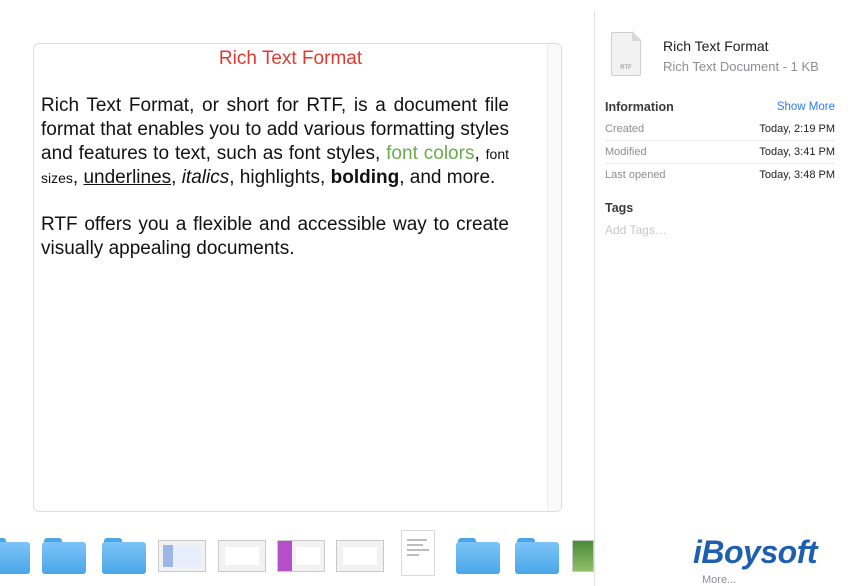 Image resolution: width=855 pixels, height=586 pixels. Describe the element at coordinates (720, 129) in the screenshot. I see `info-row-created: Created Today, 2:19 PM` at that location.